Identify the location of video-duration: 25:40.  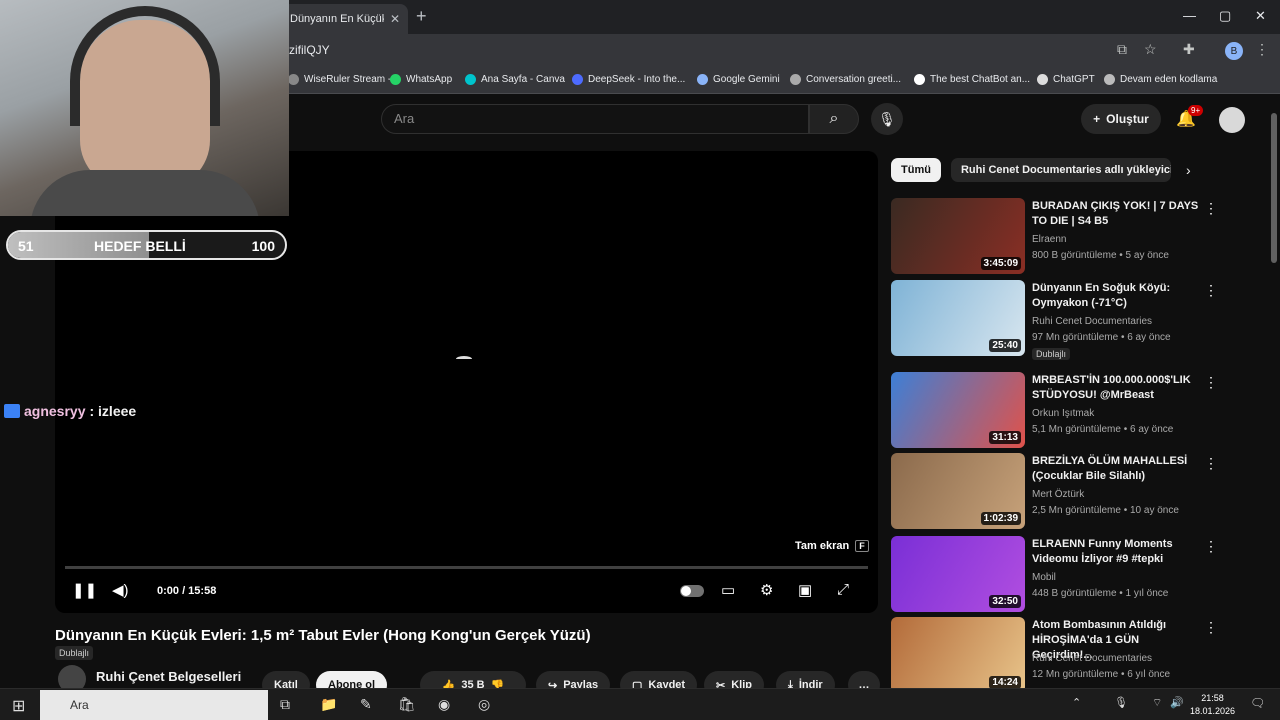
(1005, 345).